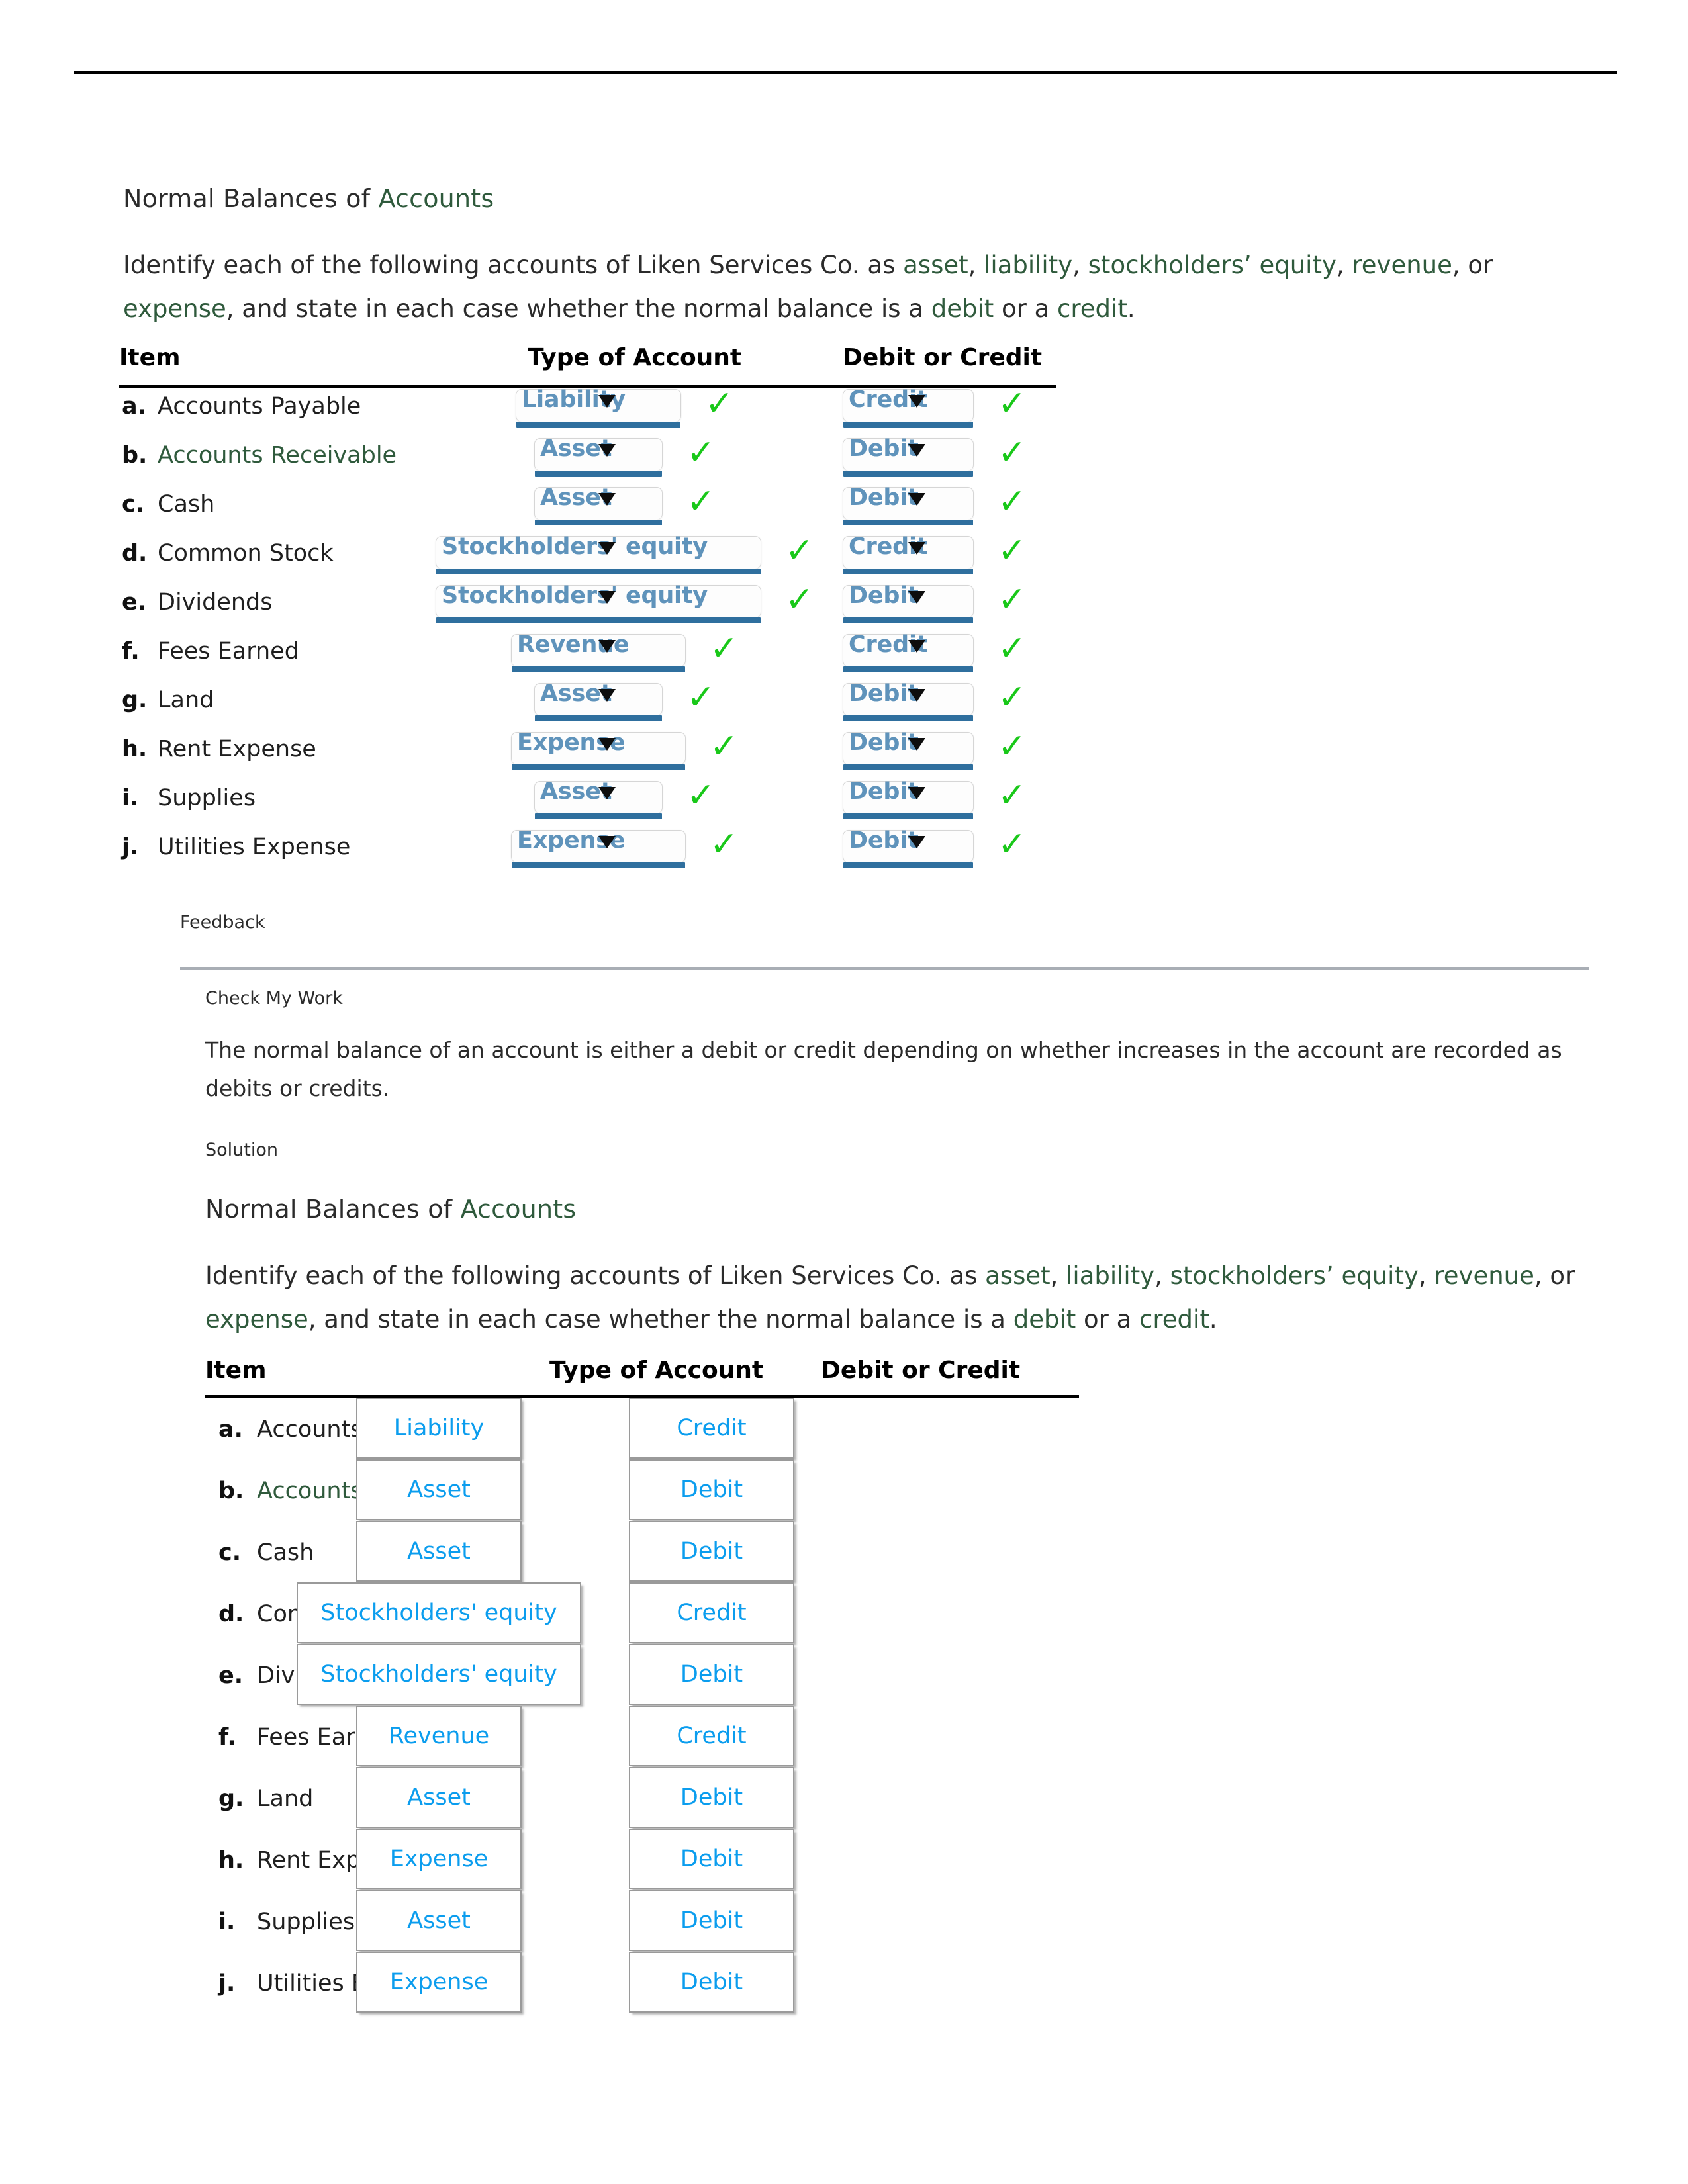 The height and width of the screenshot is (2184, 1688). I want to click on row-account-name: Cash, so click(186, 504).